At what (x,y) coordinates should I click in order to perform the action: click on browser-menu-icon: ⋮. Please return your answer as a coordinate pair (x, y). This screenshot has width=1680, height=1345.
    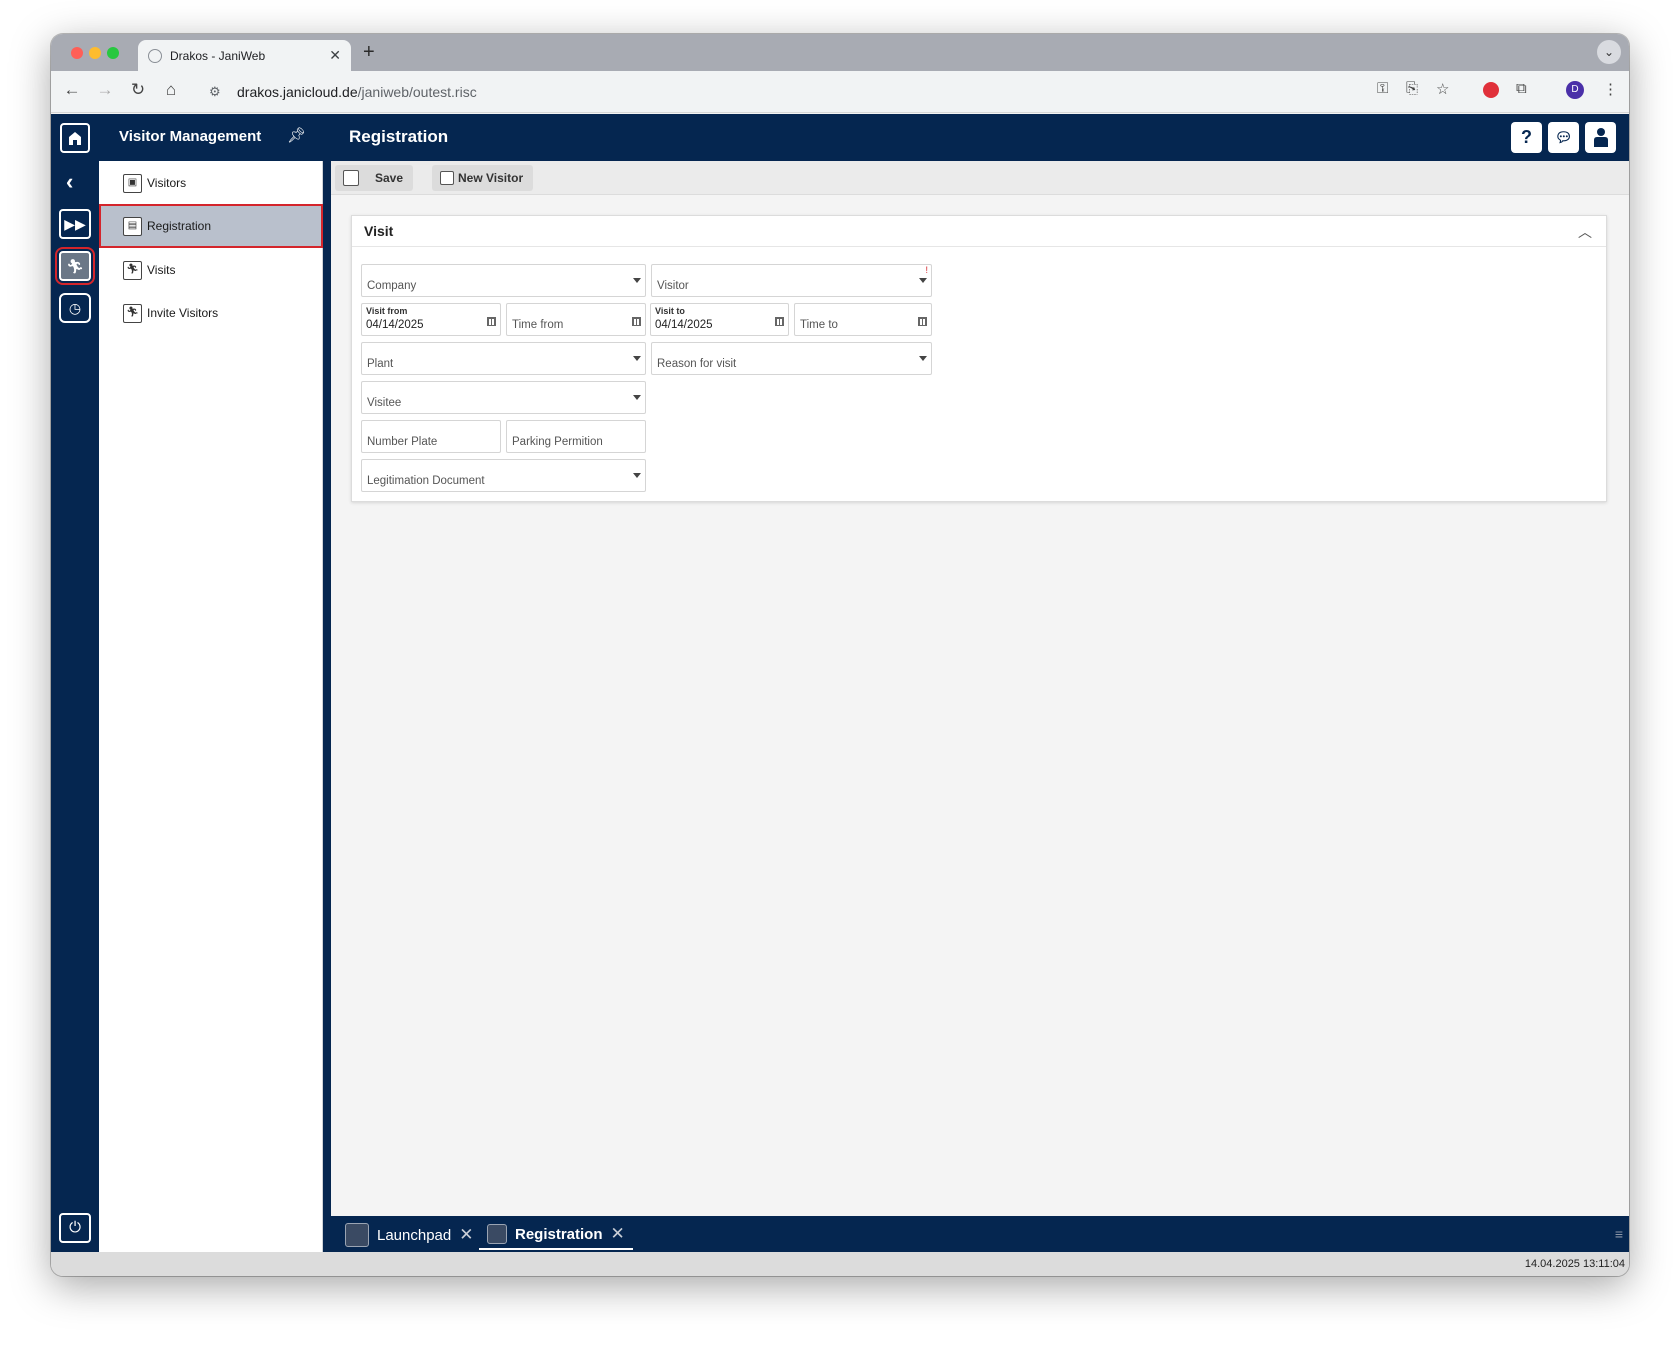
    Looking at the image, I should click on (1610, 89).